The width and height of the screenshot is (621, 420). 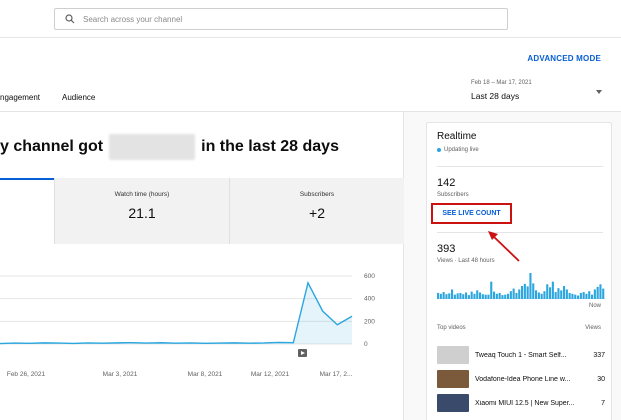 I want to click on realtime-bar-chart, so click(x=521, y=286).